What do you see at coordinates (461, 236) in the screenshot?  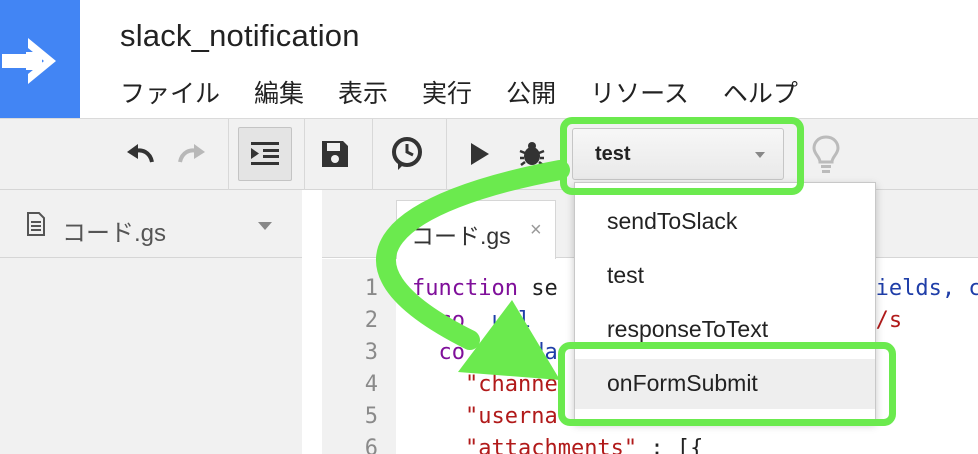 I see `editor-tab-label: コード.gs` at bounding box center [461, 236].